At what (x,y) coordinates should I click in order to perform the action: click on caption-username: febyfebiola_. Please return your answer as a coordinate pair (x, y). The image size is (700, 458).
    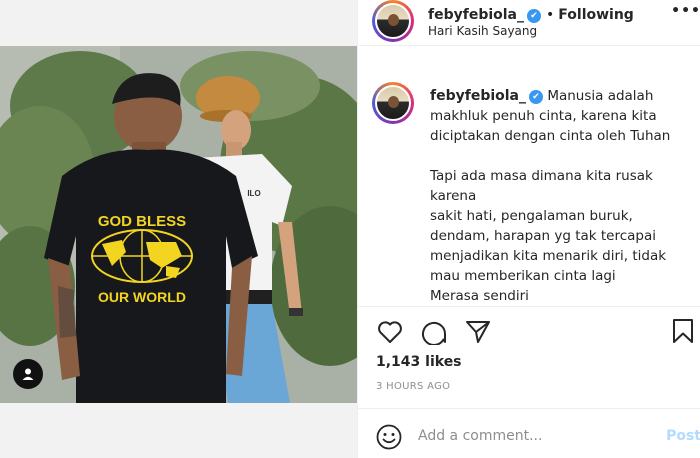
    Looking at the image, I should click on (478, 96).